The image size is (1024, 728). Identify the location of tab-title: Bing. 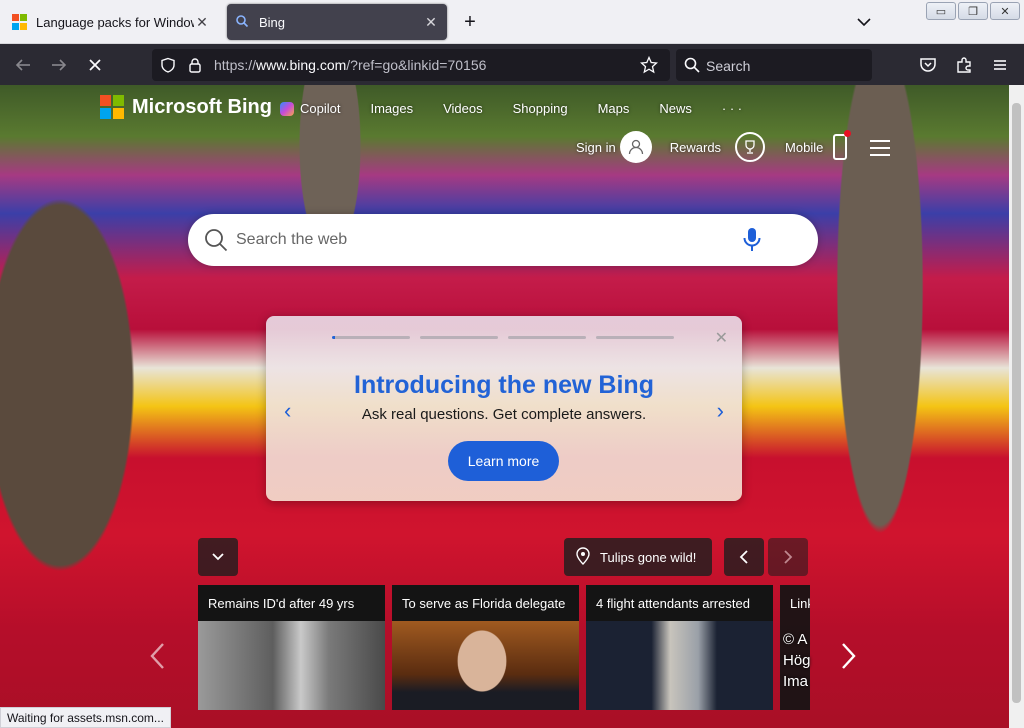
(272, 22).